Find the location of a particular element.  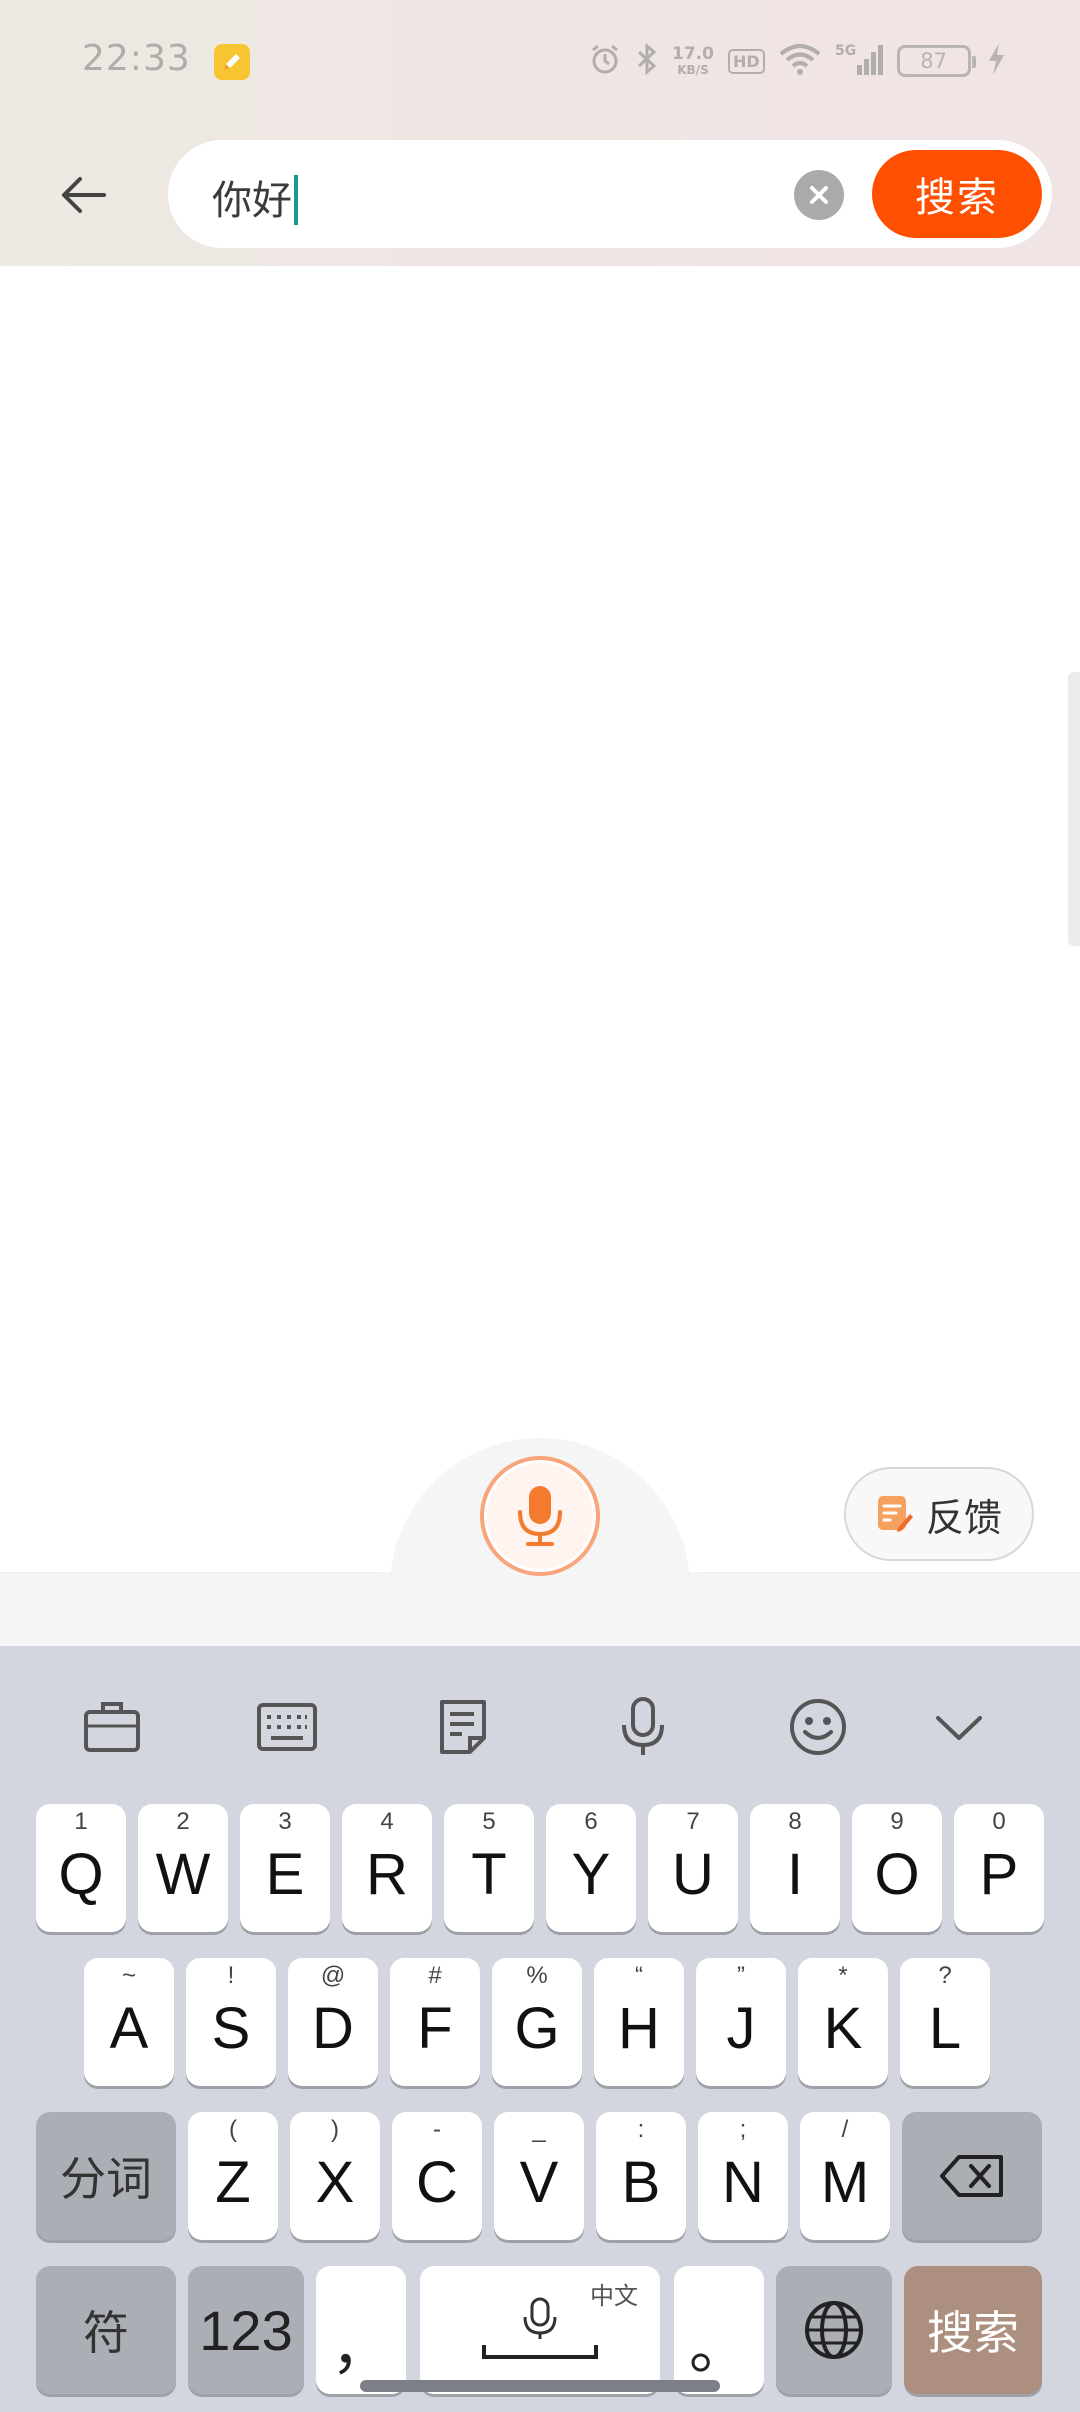

numbers-key: 123 is located at coordinates (246, 2330).